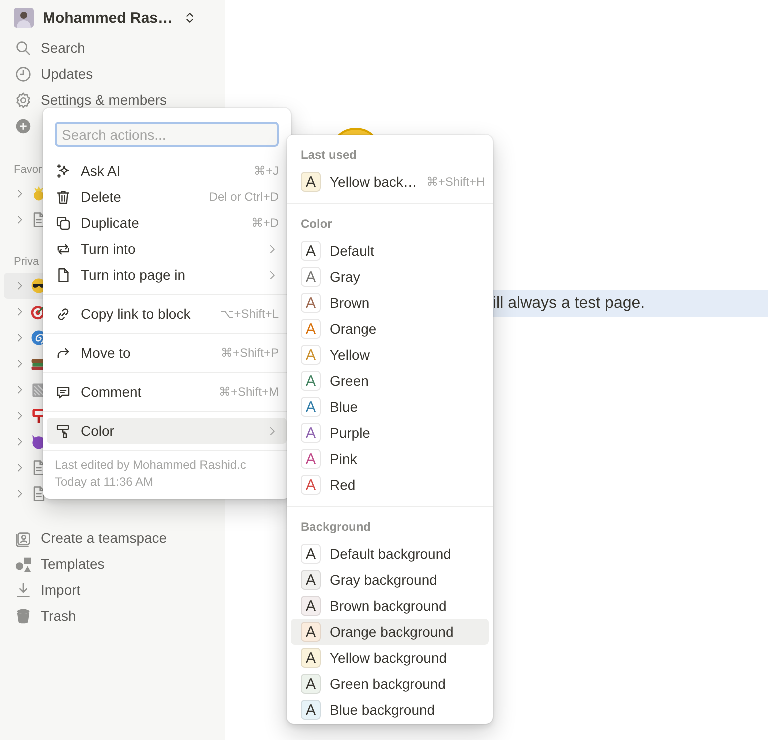 This screenshot has height=740, width=768. Describe the element at coordinates (248, 392) in the screenshot. I see `shortcut-text: ⌘+Shift+M` at that location.